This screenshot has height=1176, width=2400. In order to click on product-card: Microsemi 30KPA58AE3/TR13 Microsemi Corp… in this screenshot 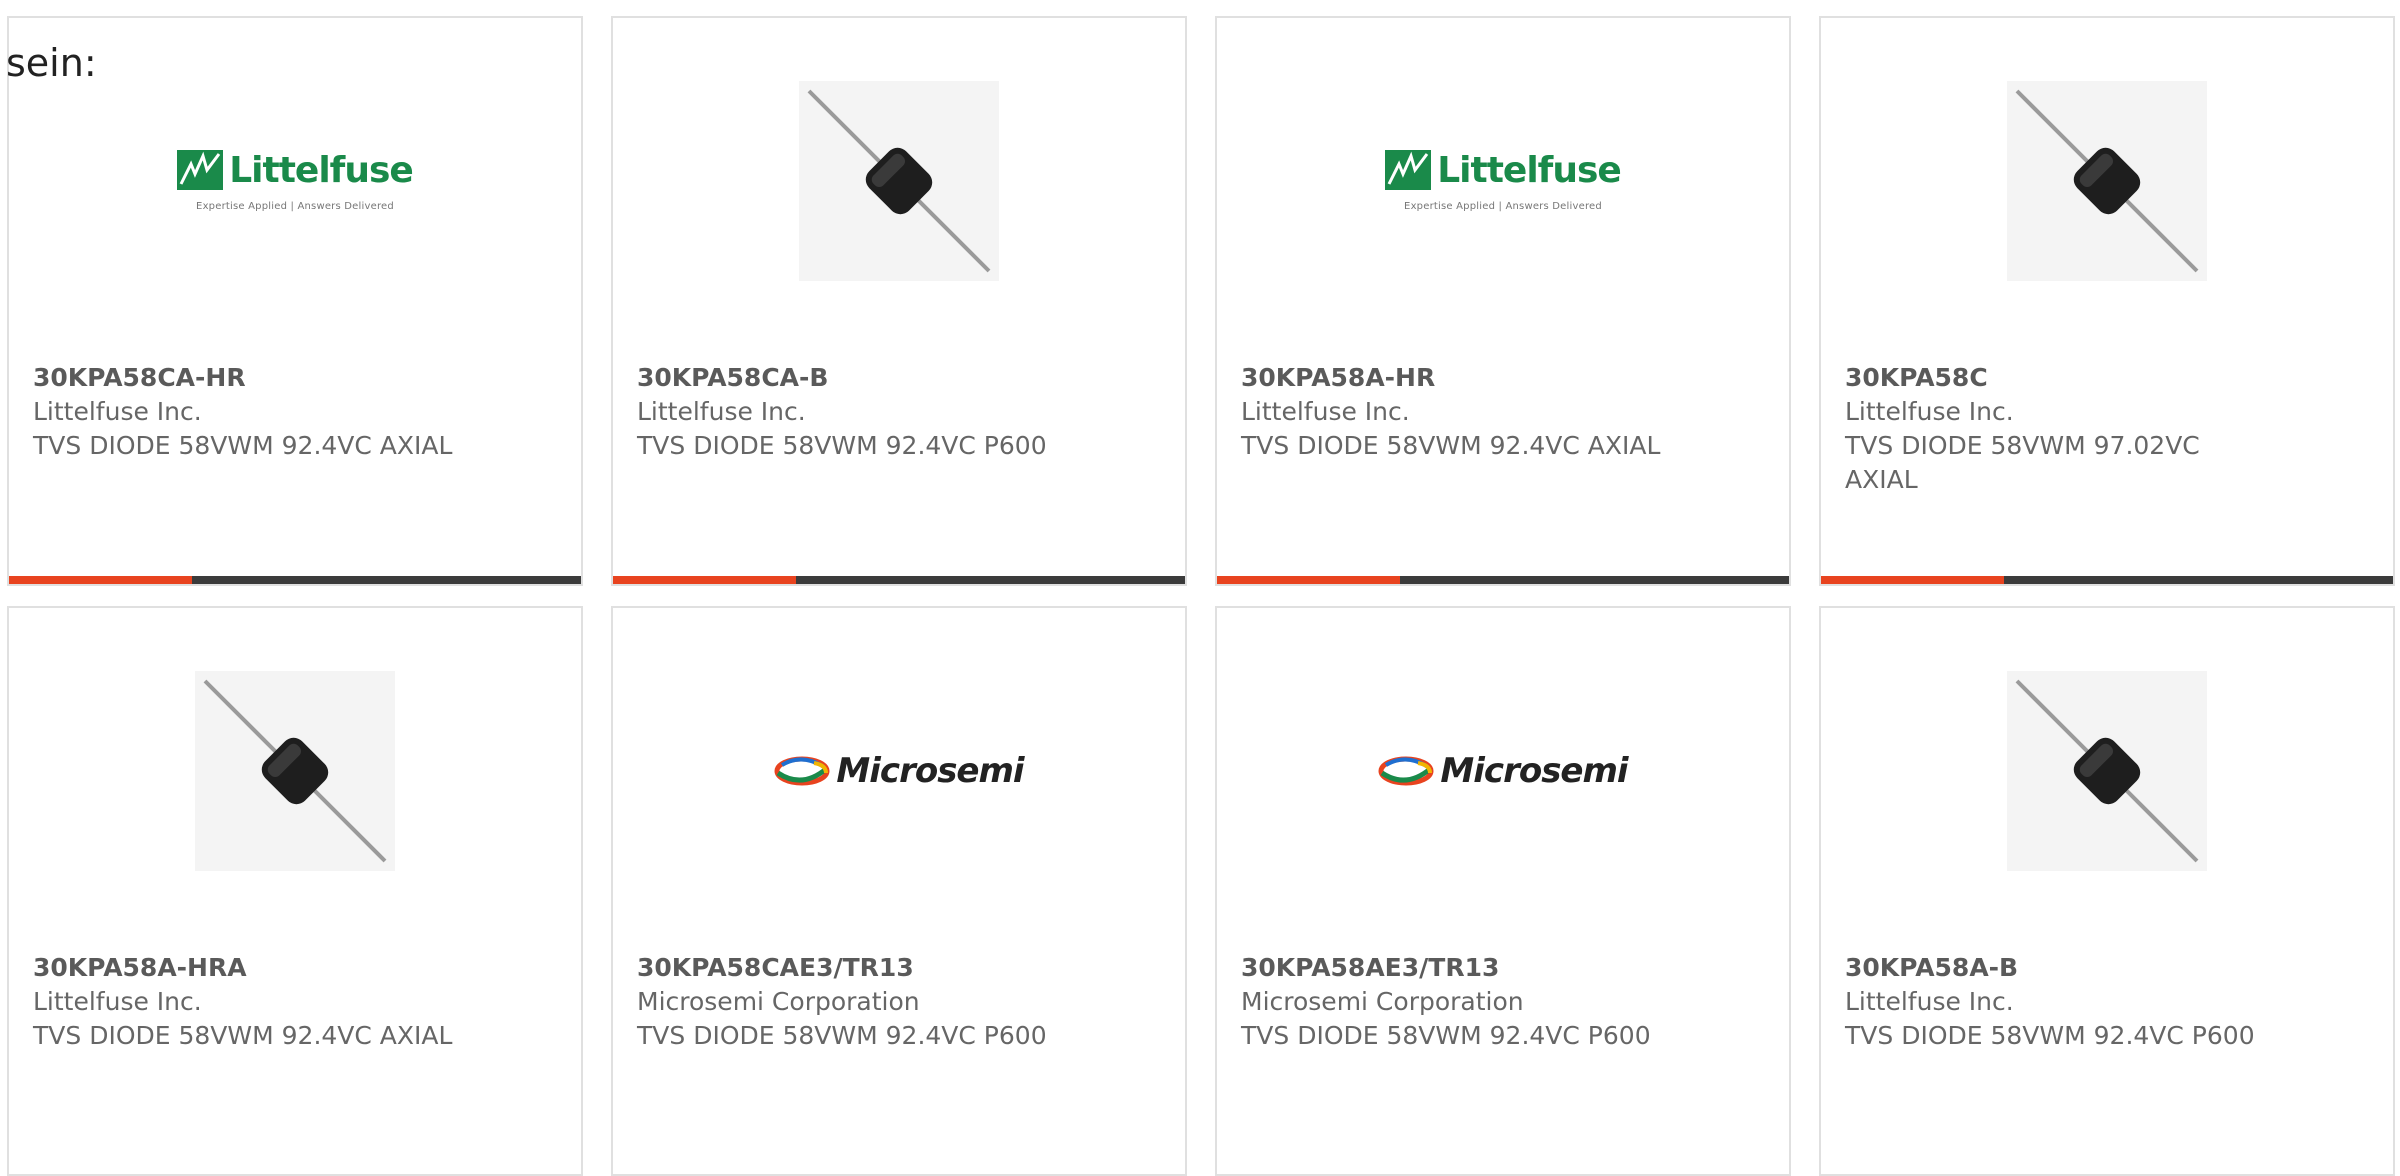, I will do `click(1503, 891)`.